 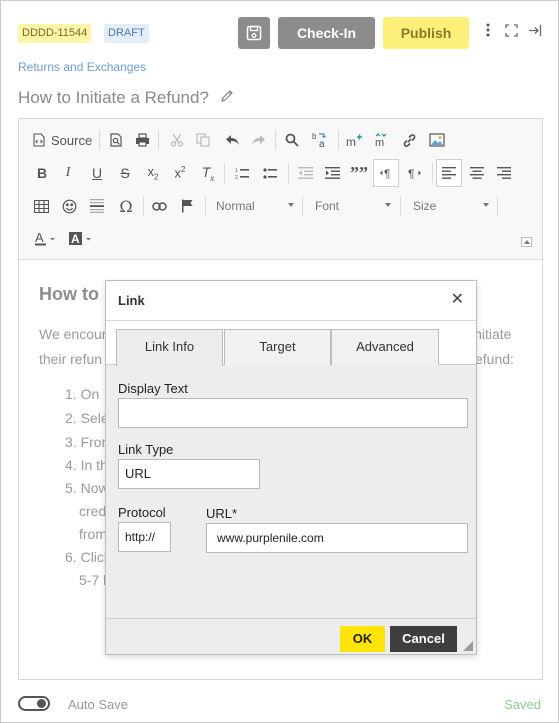 I want to click on list-item: 5. Now, so click(x=87, y=488).